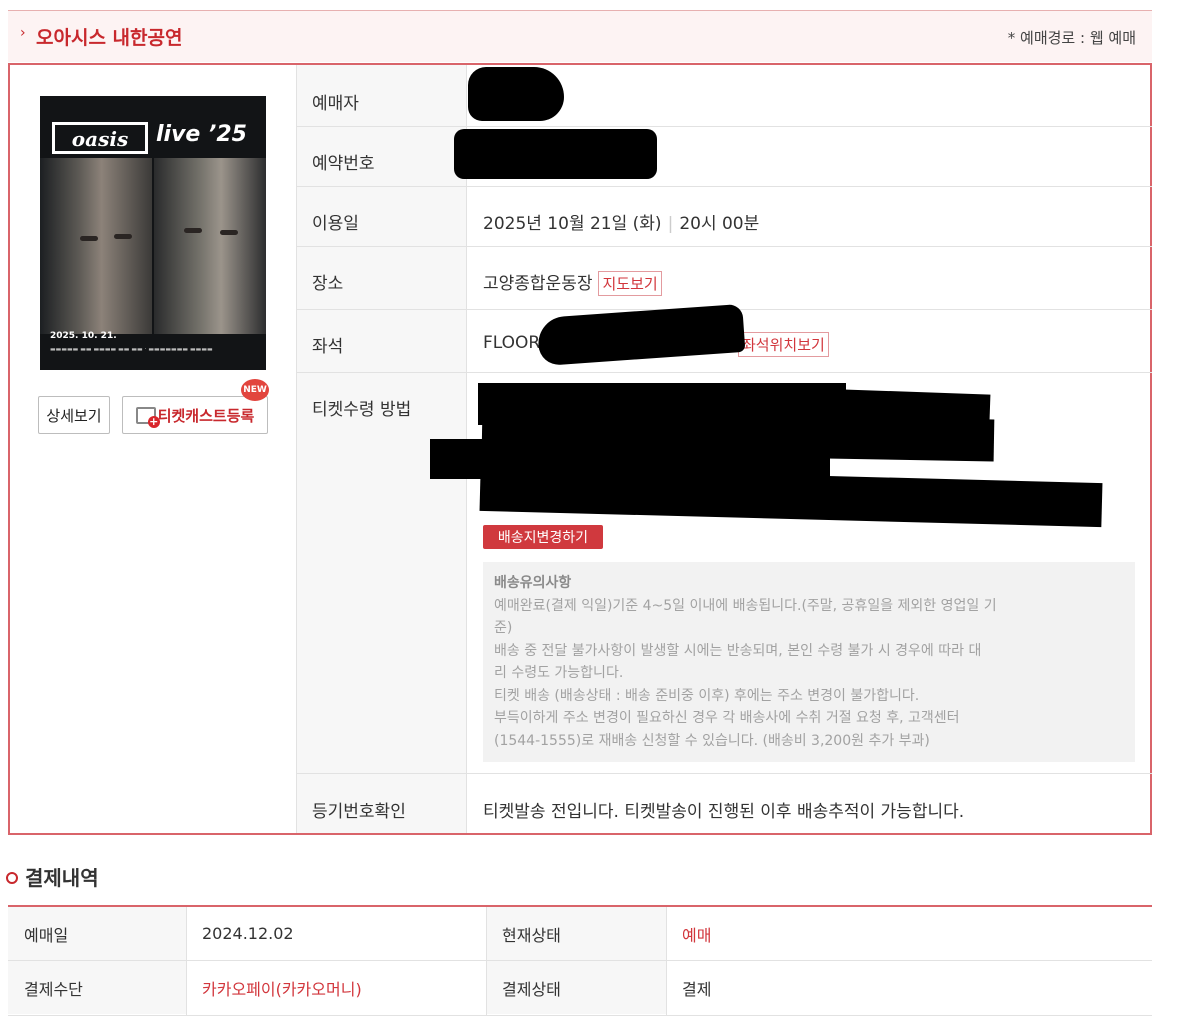 The image size is (1200, 1022). I want to click on venue-value: 고양종합운동장 지도보기, so click(572, 282).